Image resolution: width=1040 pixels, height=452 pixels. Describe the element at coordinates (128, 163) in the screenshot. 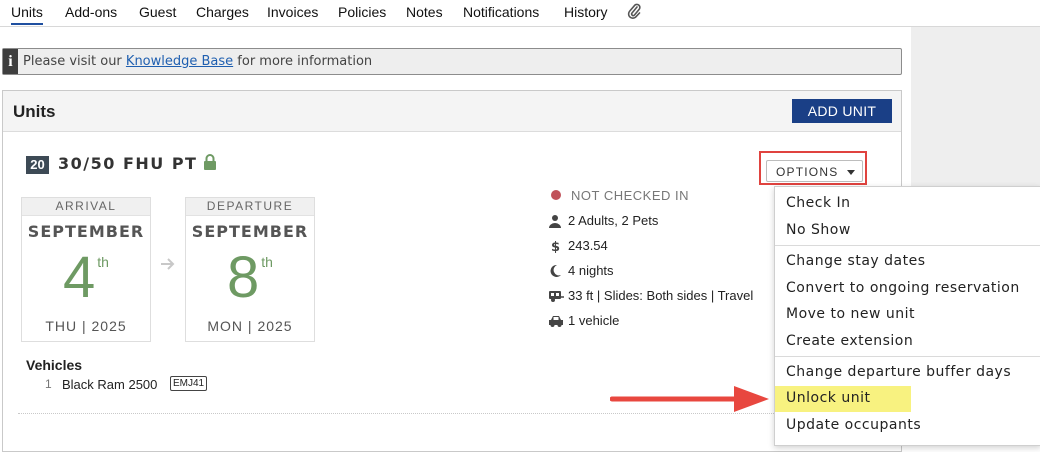

I see `site-name: 30/50 FHU PT` at that location.